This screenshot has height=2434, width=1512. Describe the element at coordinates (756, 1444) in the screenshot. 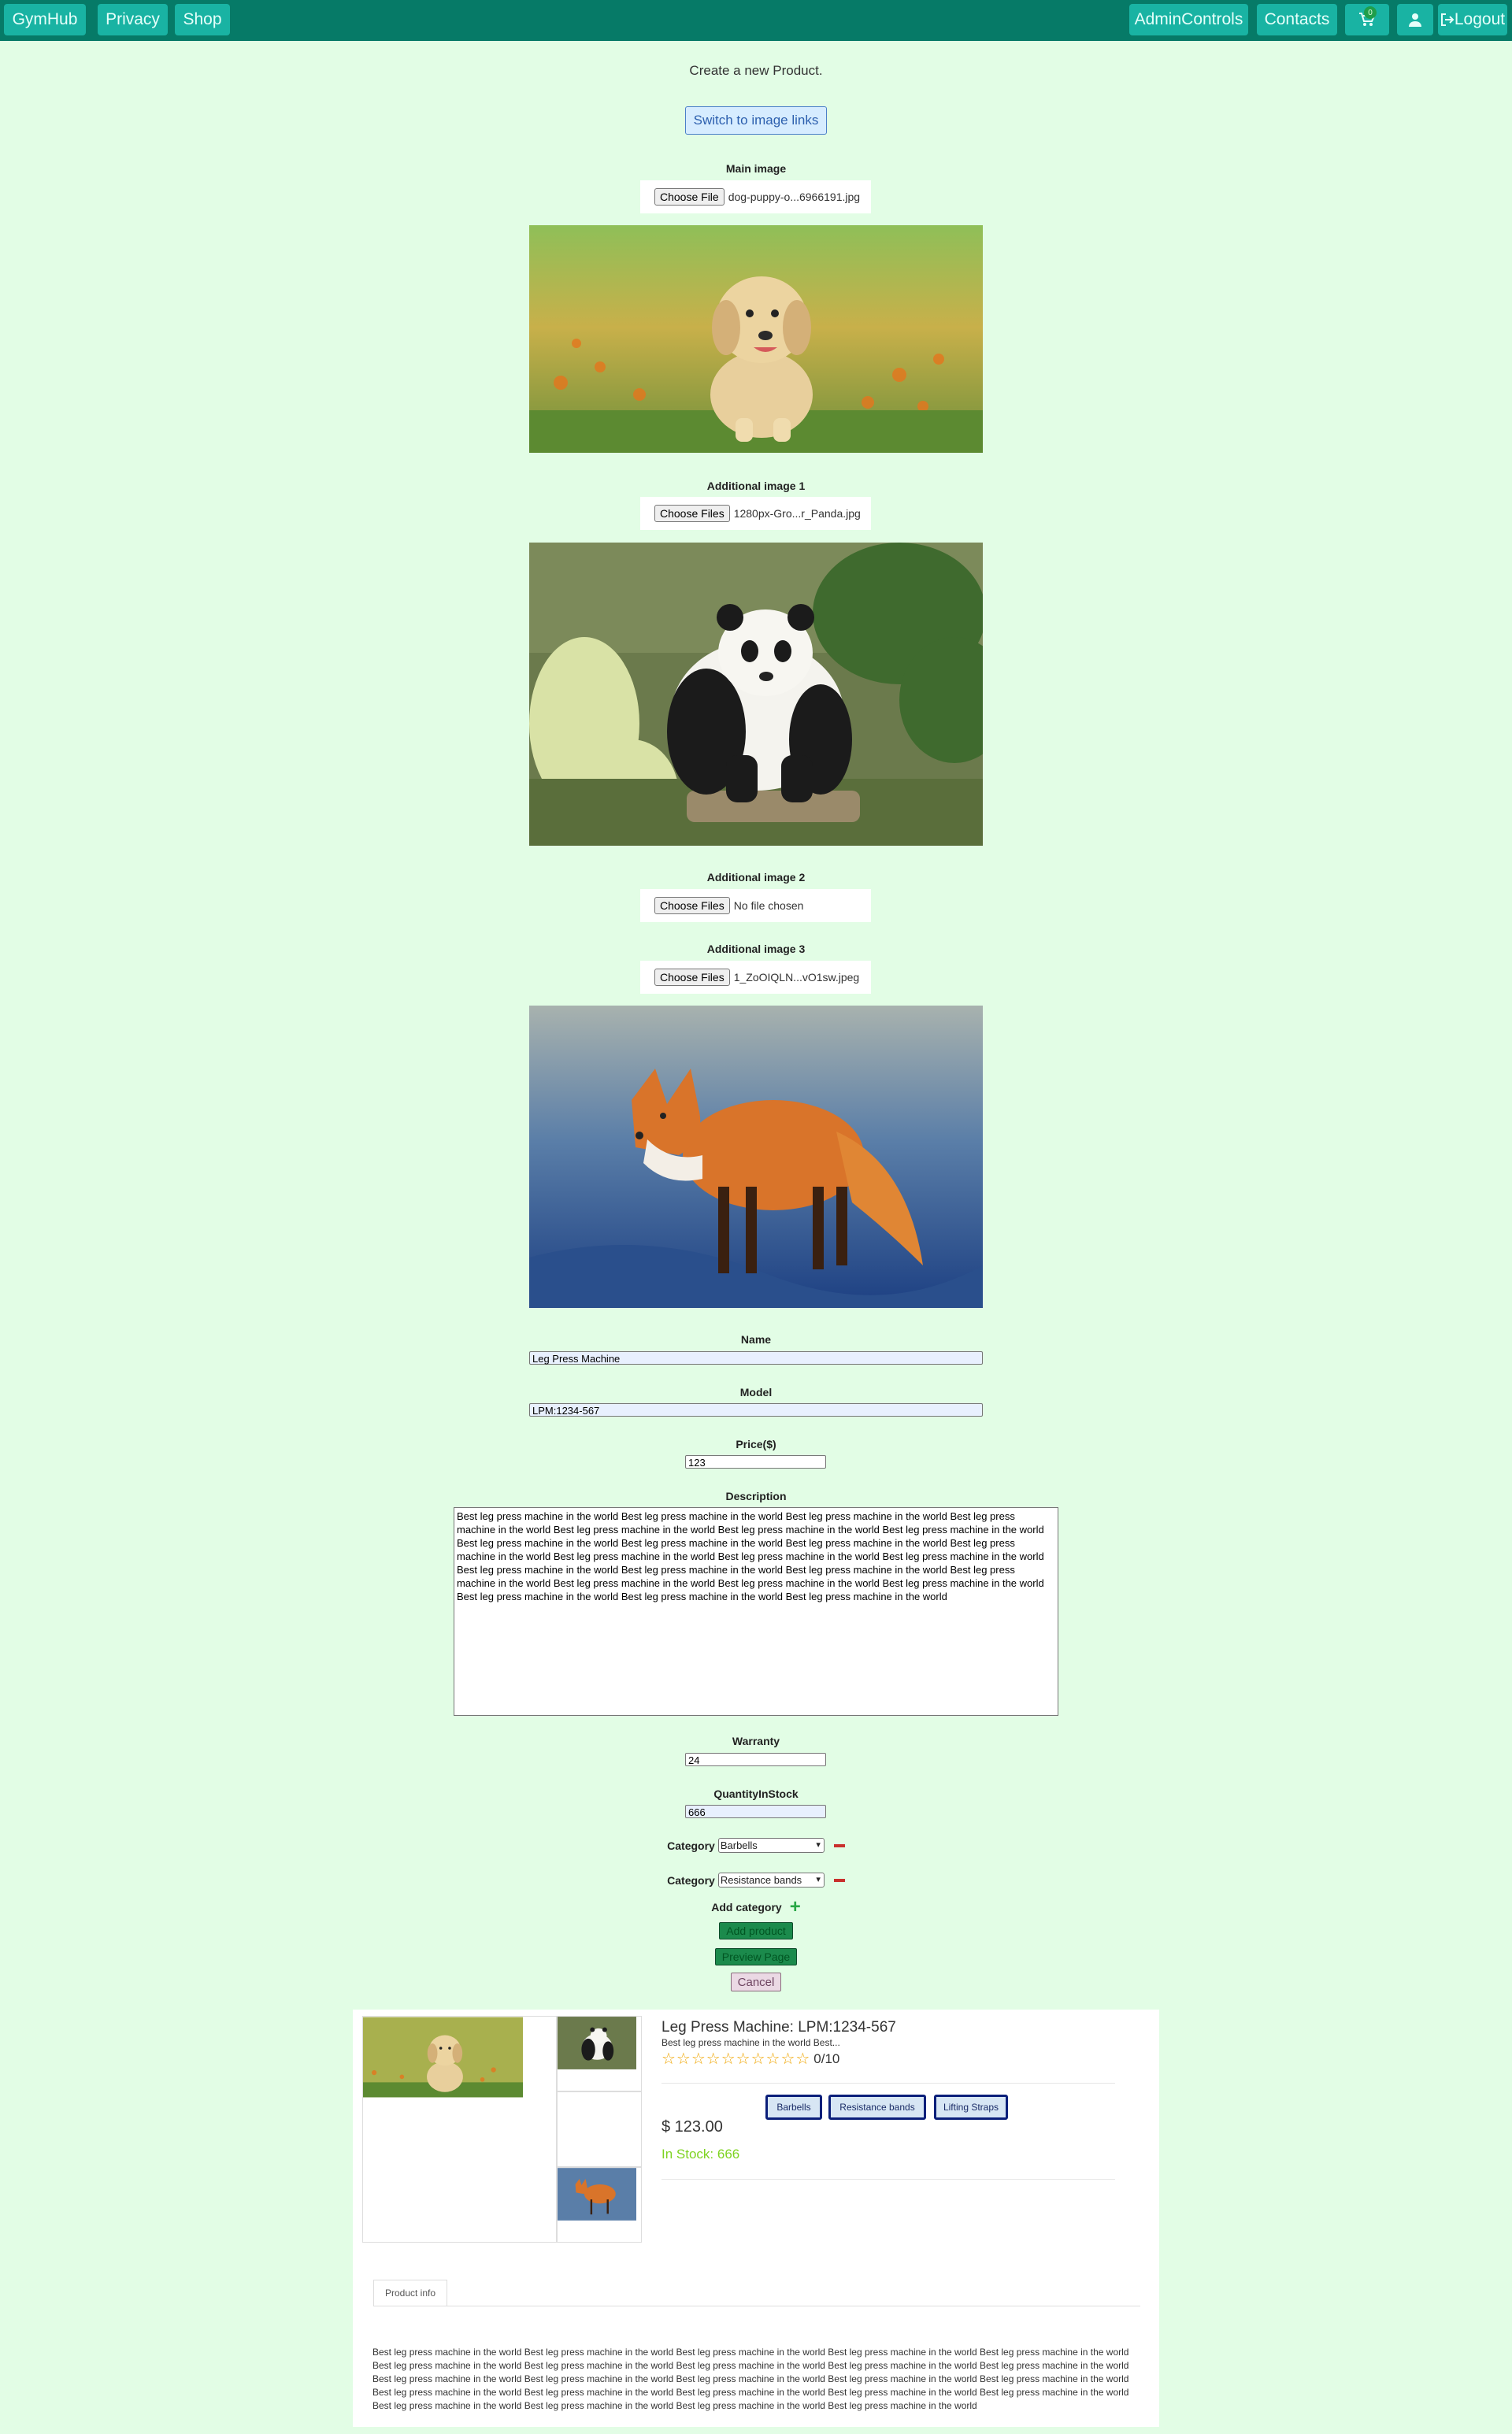

I see `price-label: Price($)` at that location.